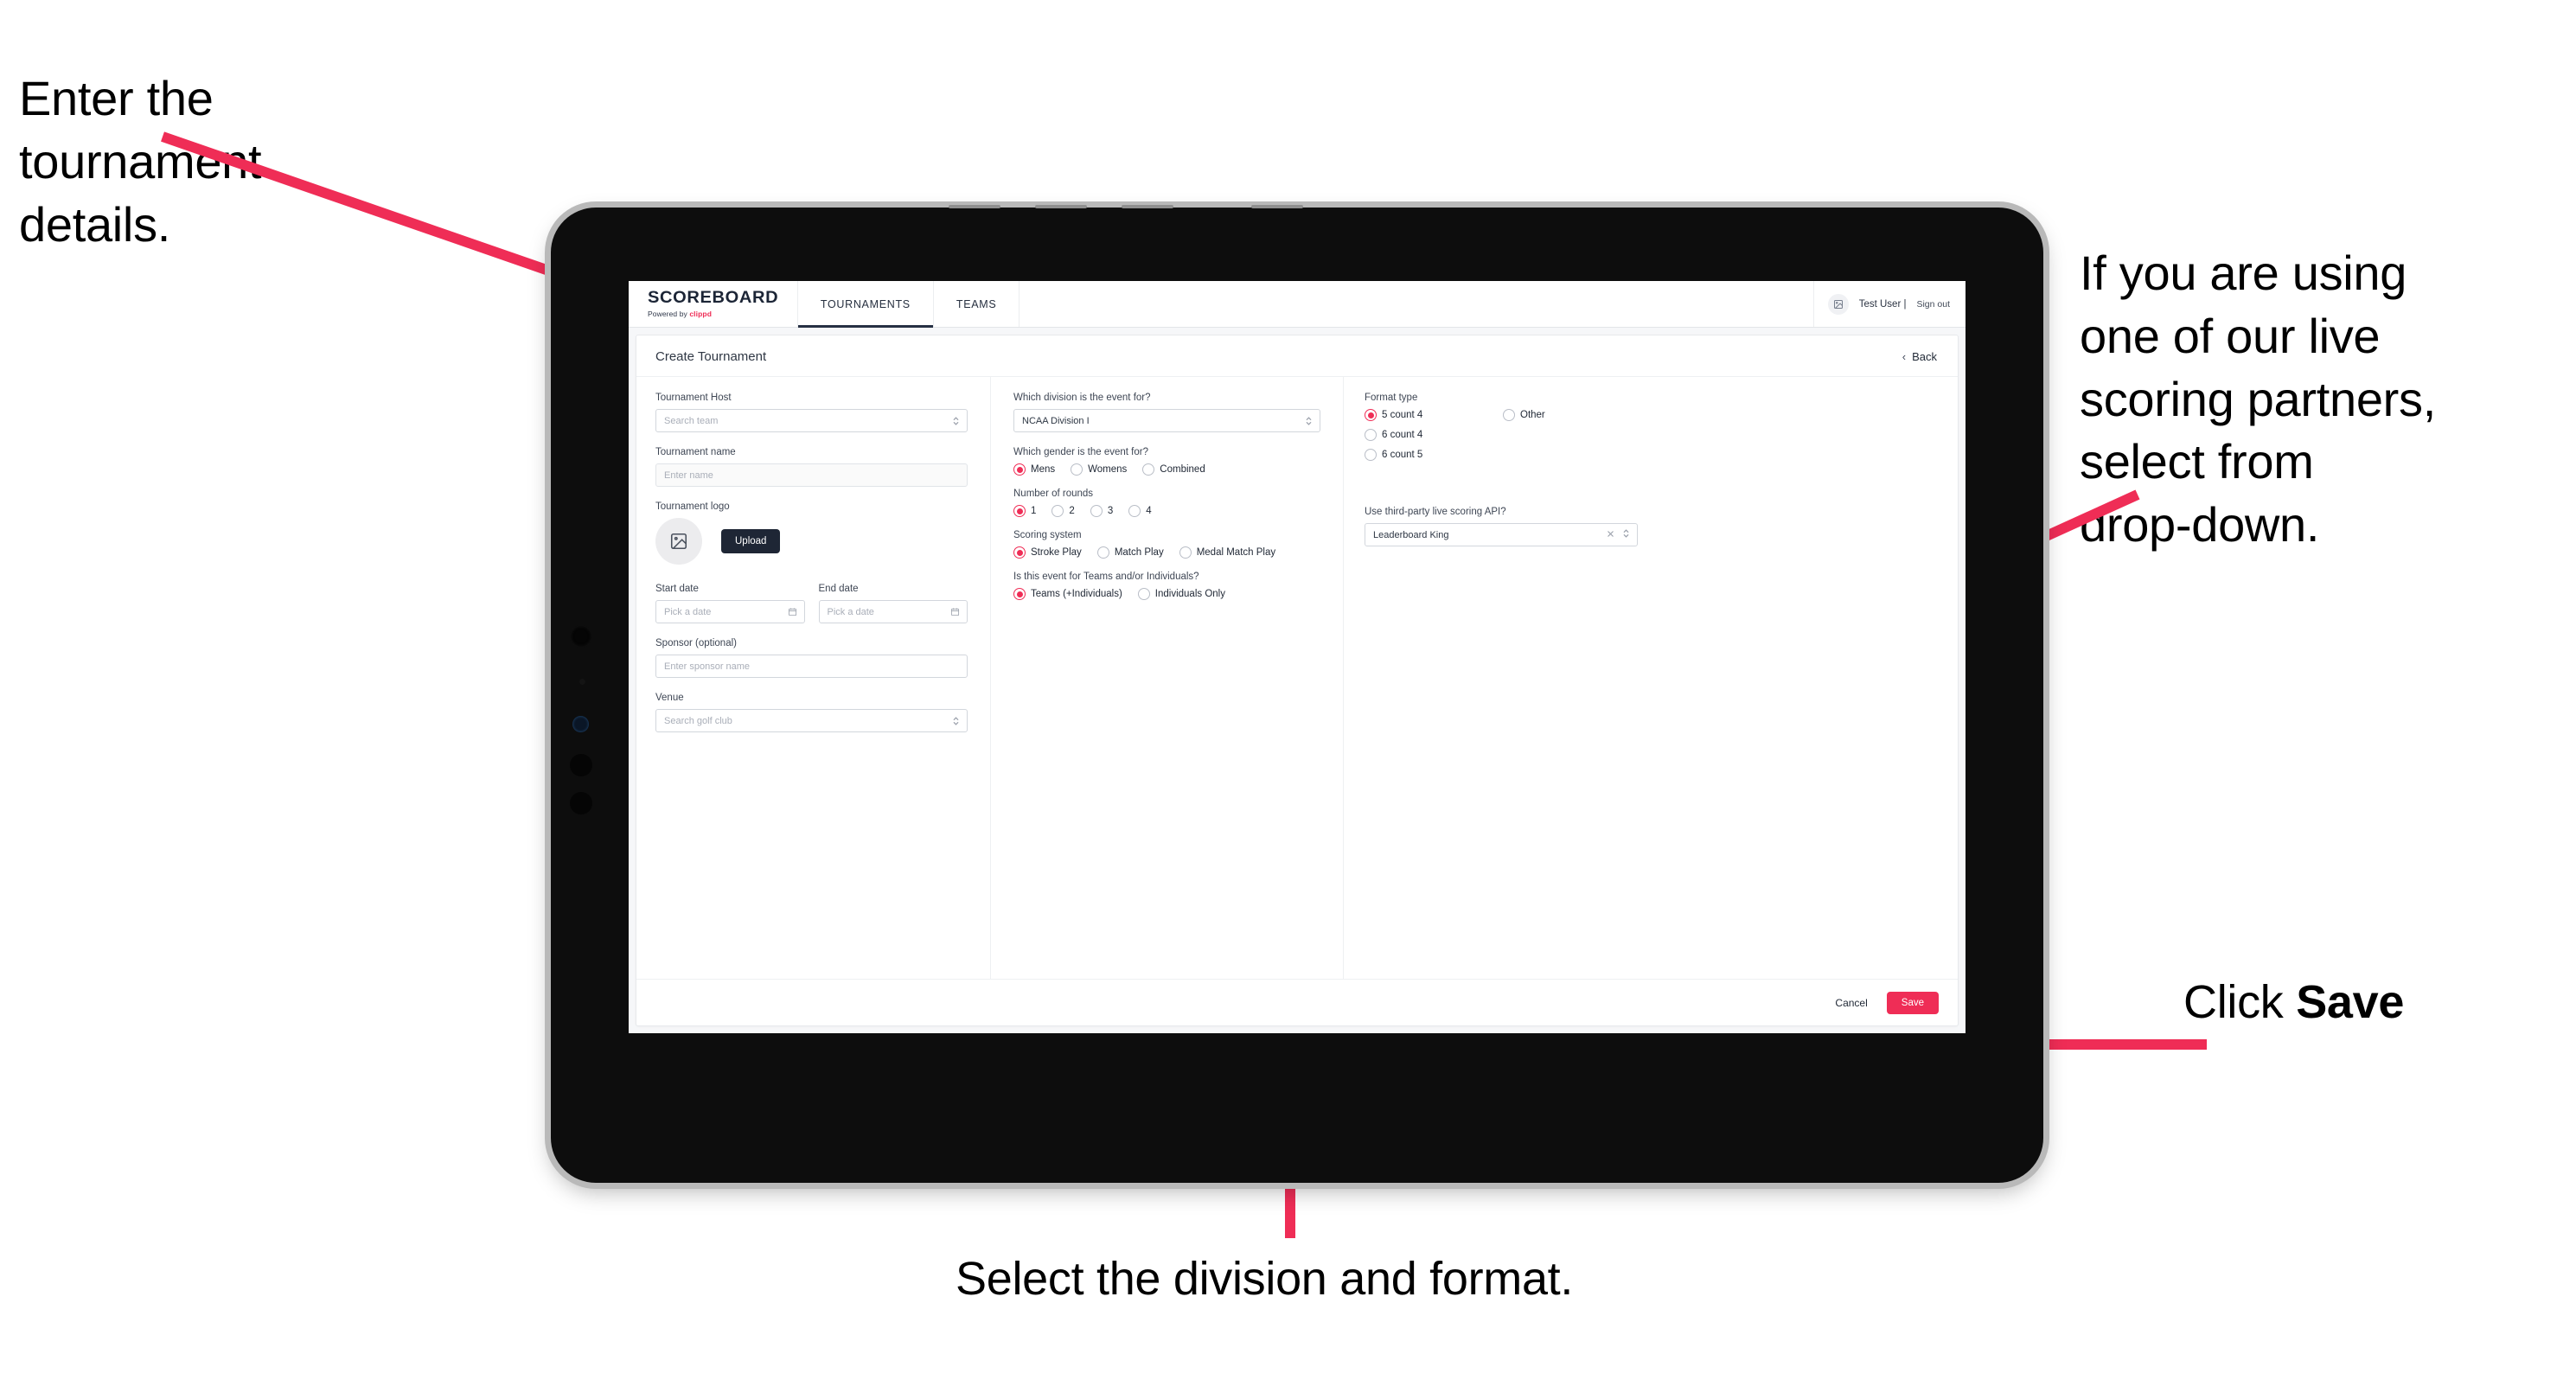 The height and width of the screenshot is (1386, 2576). I want to click on scoring-label: Scoring system, so click(1047, 535).